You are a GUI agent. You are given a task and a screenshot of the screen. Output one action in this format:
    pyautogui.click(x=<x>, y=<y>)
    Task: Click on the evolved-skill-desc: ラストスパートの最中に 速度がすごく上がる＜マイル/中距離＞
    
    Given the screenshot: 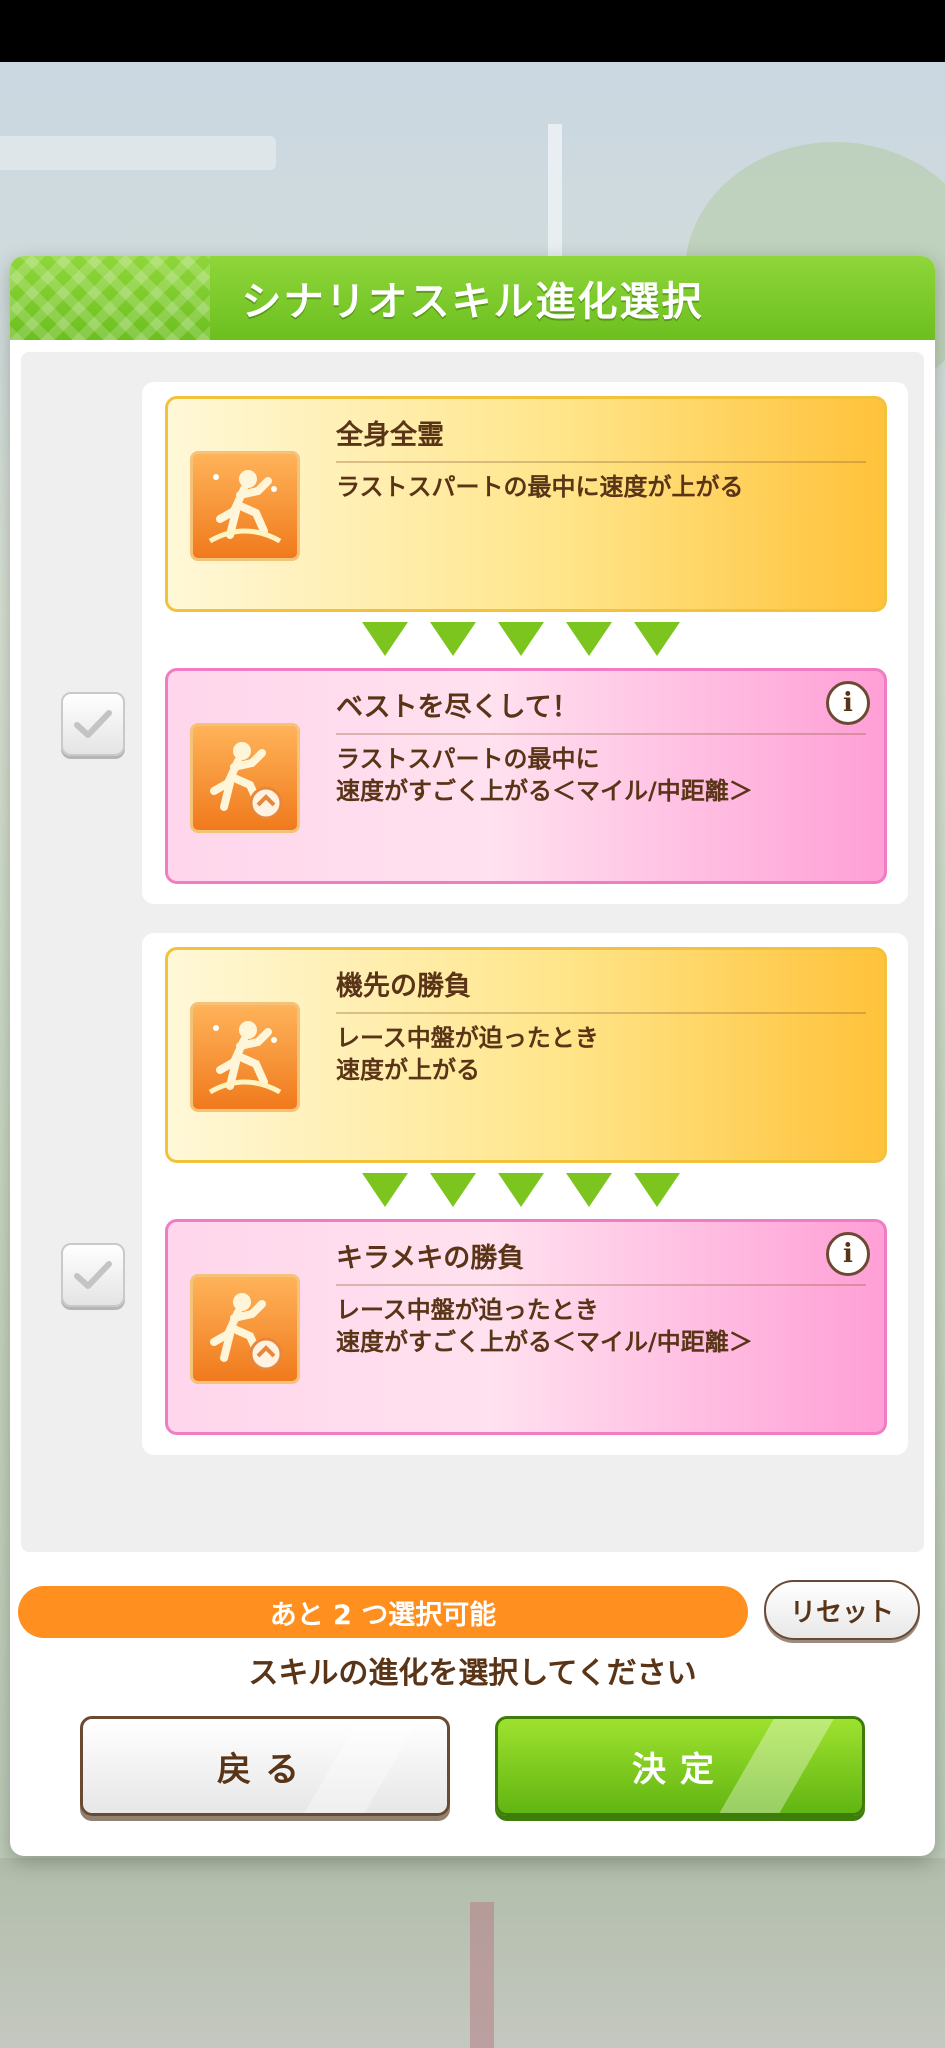 What is the action you would take?
    pyautogui.click(x=544, y=775)
    